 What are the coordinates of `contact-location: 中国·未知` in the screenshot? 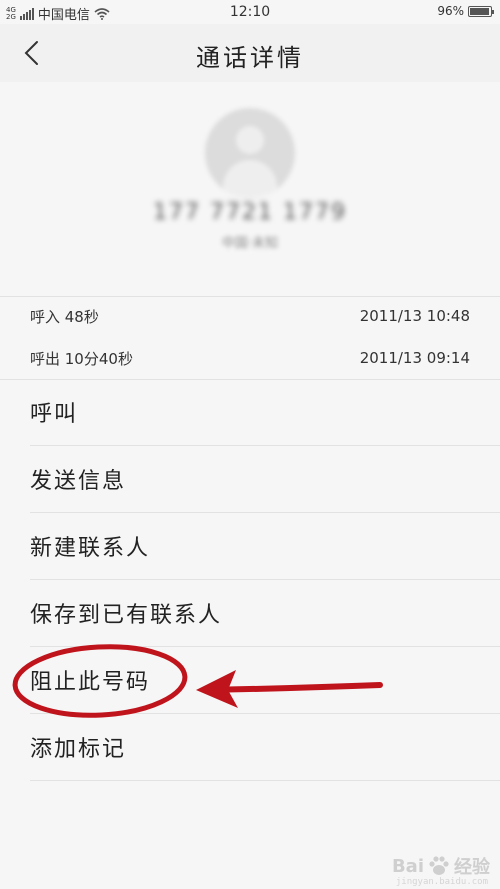 It's located at (250, 243).